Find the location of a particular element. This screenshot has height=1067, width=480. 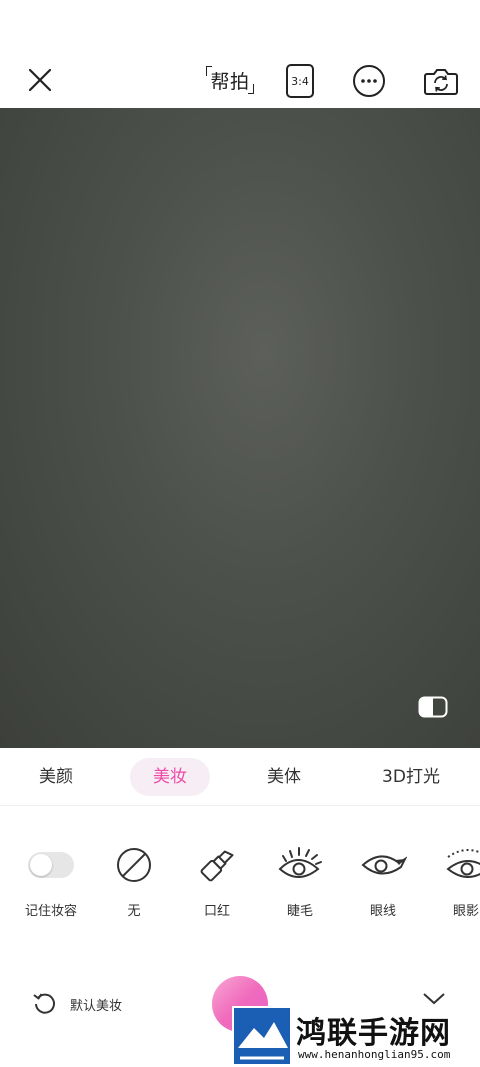

makeup-options: 记住妆容 无 口红 睫毛 眼线 眼影 is located at coordinates (240, 880).